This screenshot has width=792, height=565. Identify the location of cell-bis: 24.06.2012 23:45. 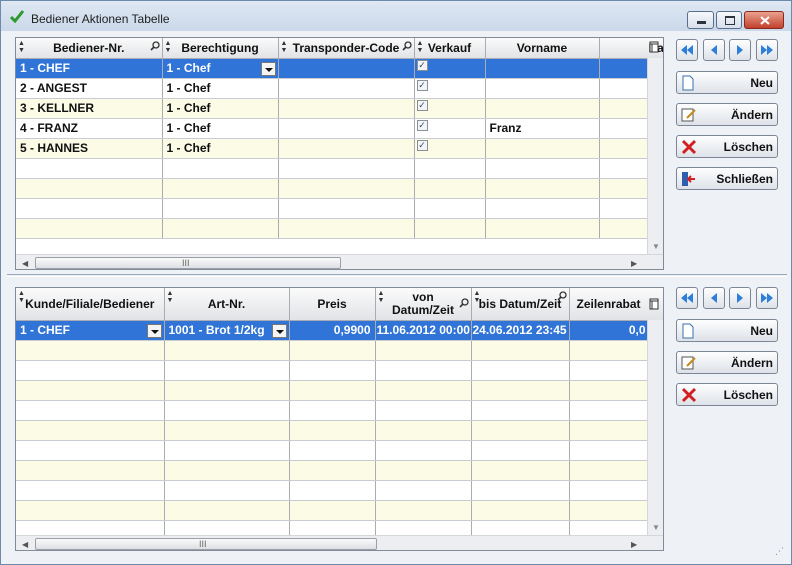
(520, 330).